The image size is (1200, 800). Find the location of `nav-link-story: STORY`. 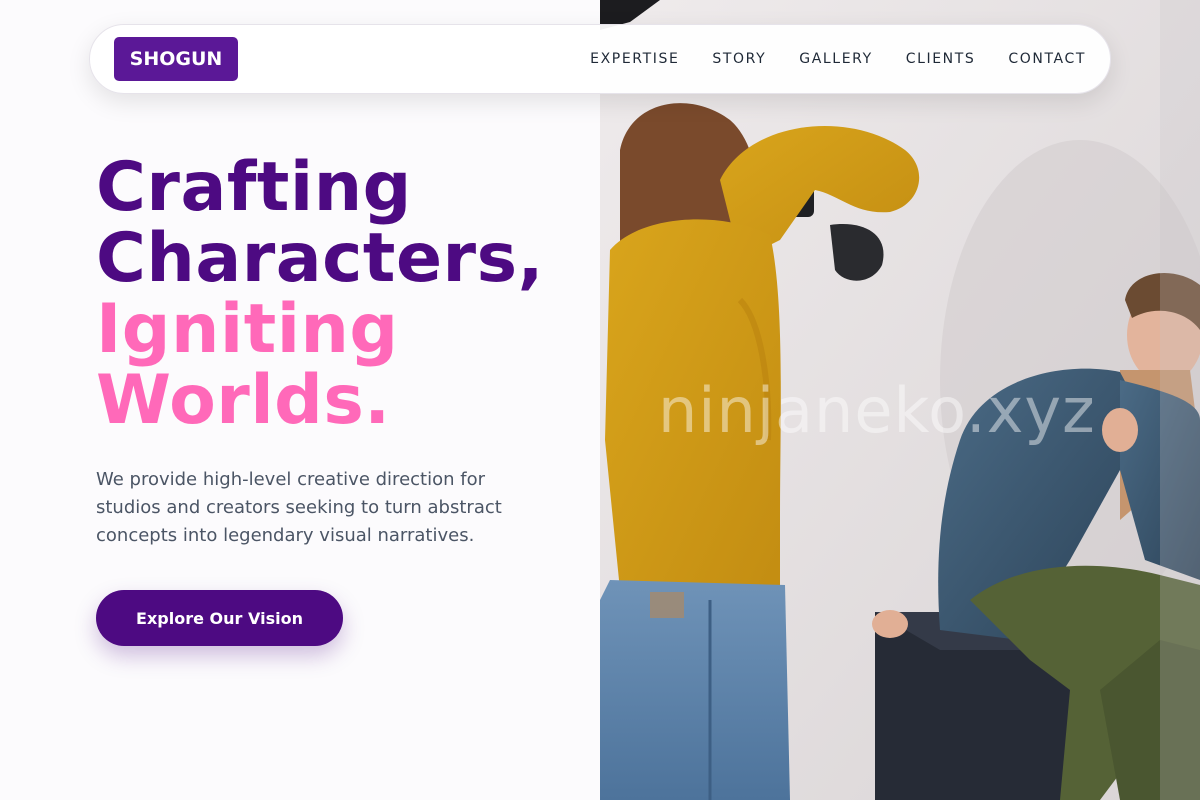

nav-link-story: STORY is located at coordinates (739, 59).